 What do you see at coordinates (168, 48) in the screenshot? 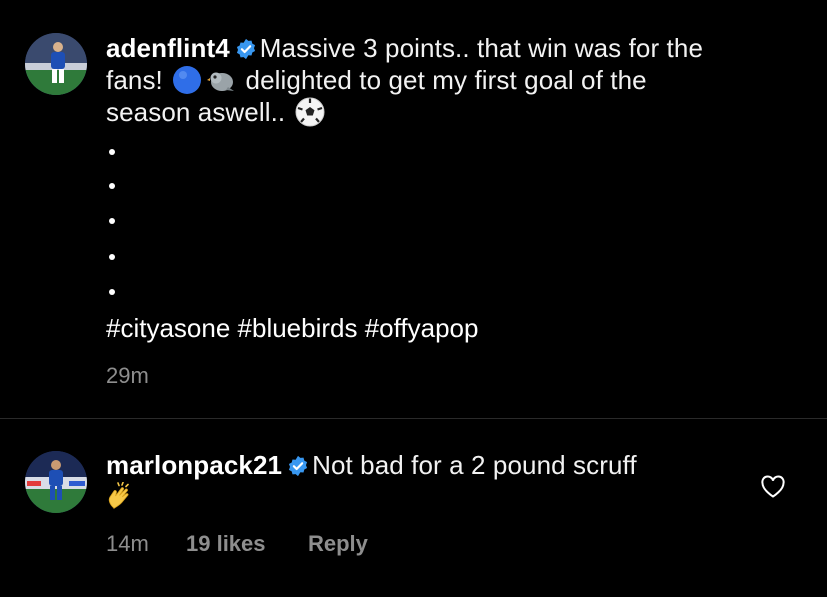
I see `post-username: adenflint4` at bounding box center [168, 48].